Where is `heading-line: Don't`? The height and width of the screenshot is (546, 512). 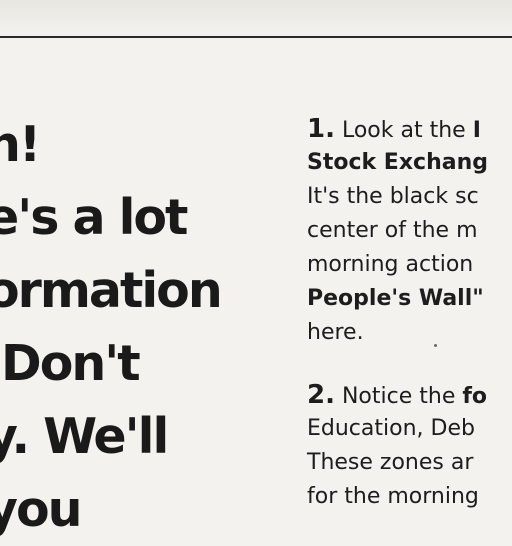 heading-line: Don't is located at coordinates (70, 363).